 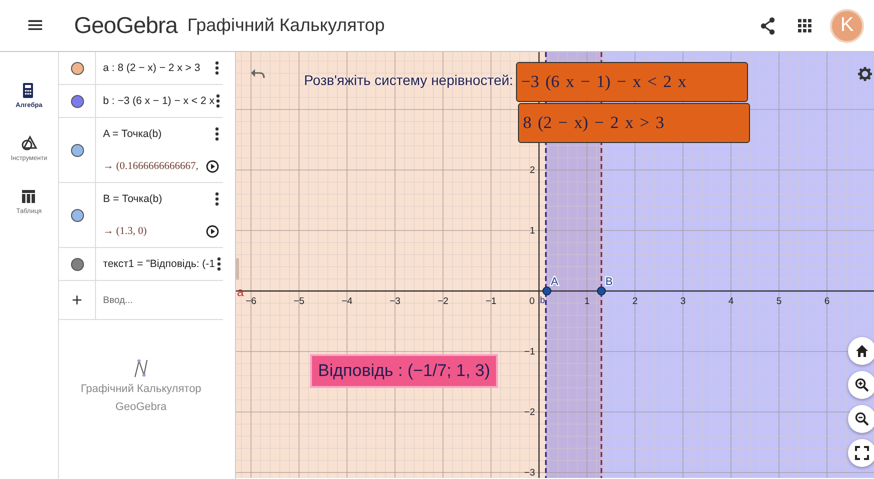 What do you see at coordinates (141, 368) in the screenshot?
I see `graph-logo-icon` at bounding box center [141, 368].